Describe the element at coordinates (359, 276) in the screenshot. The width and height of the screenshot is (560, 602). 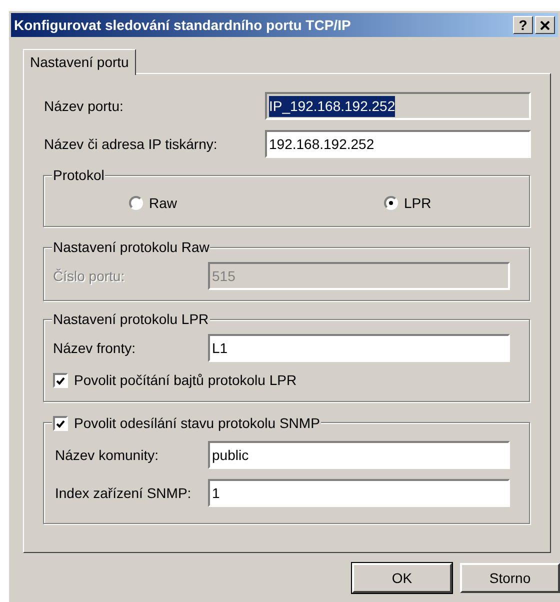
I see `input-field: 515` at that location.